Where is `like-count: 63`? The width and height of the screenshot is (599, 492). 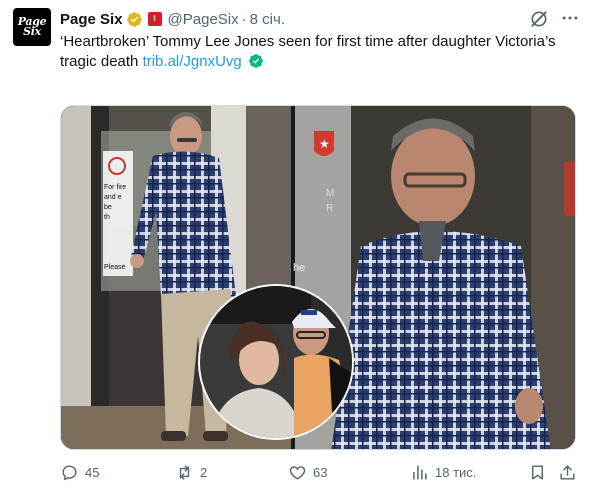
like-count: 63 is located at coordinates (320, 472).